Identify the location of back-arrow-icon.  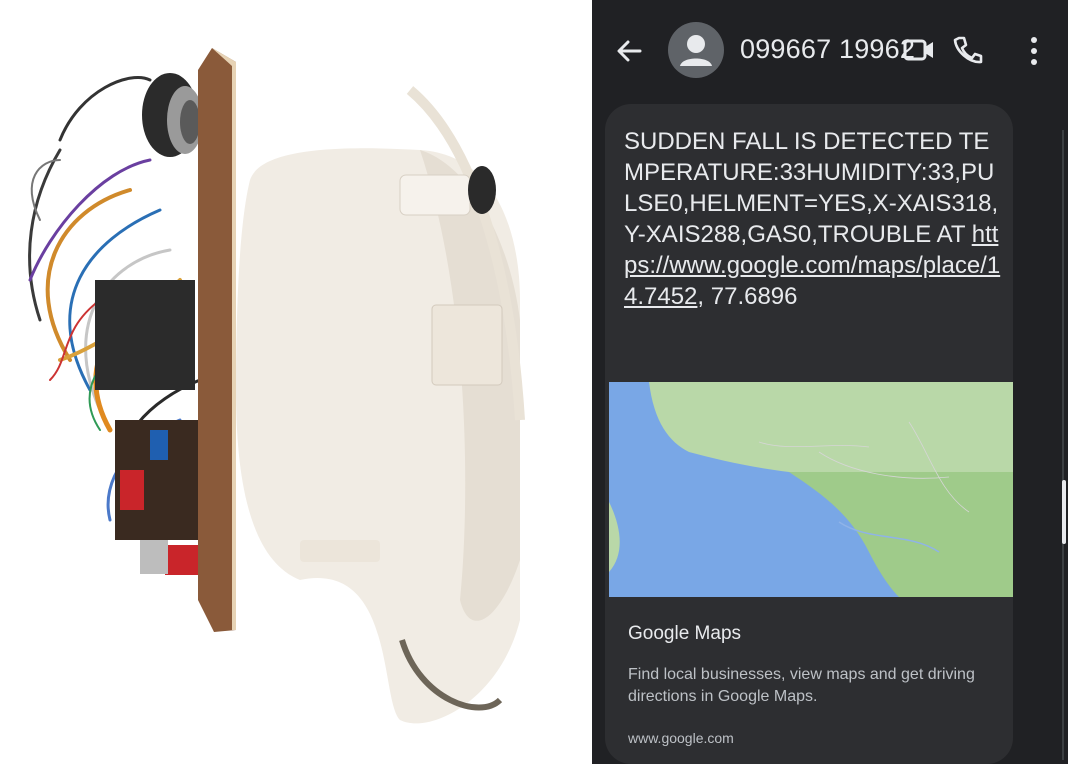
(629, 51).